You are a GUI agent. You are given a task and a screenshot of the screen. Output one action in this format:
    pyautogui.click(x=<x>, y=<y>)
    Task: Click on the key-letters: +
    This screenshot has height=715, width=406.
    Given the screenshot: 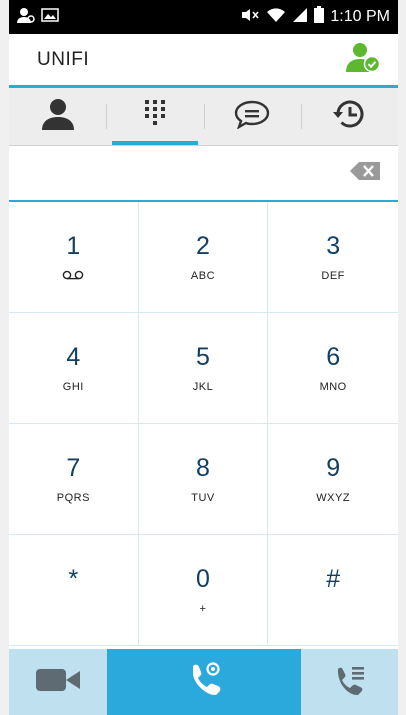 What is the action you would take?
    pyautogui.click(x=203, y=609)
    